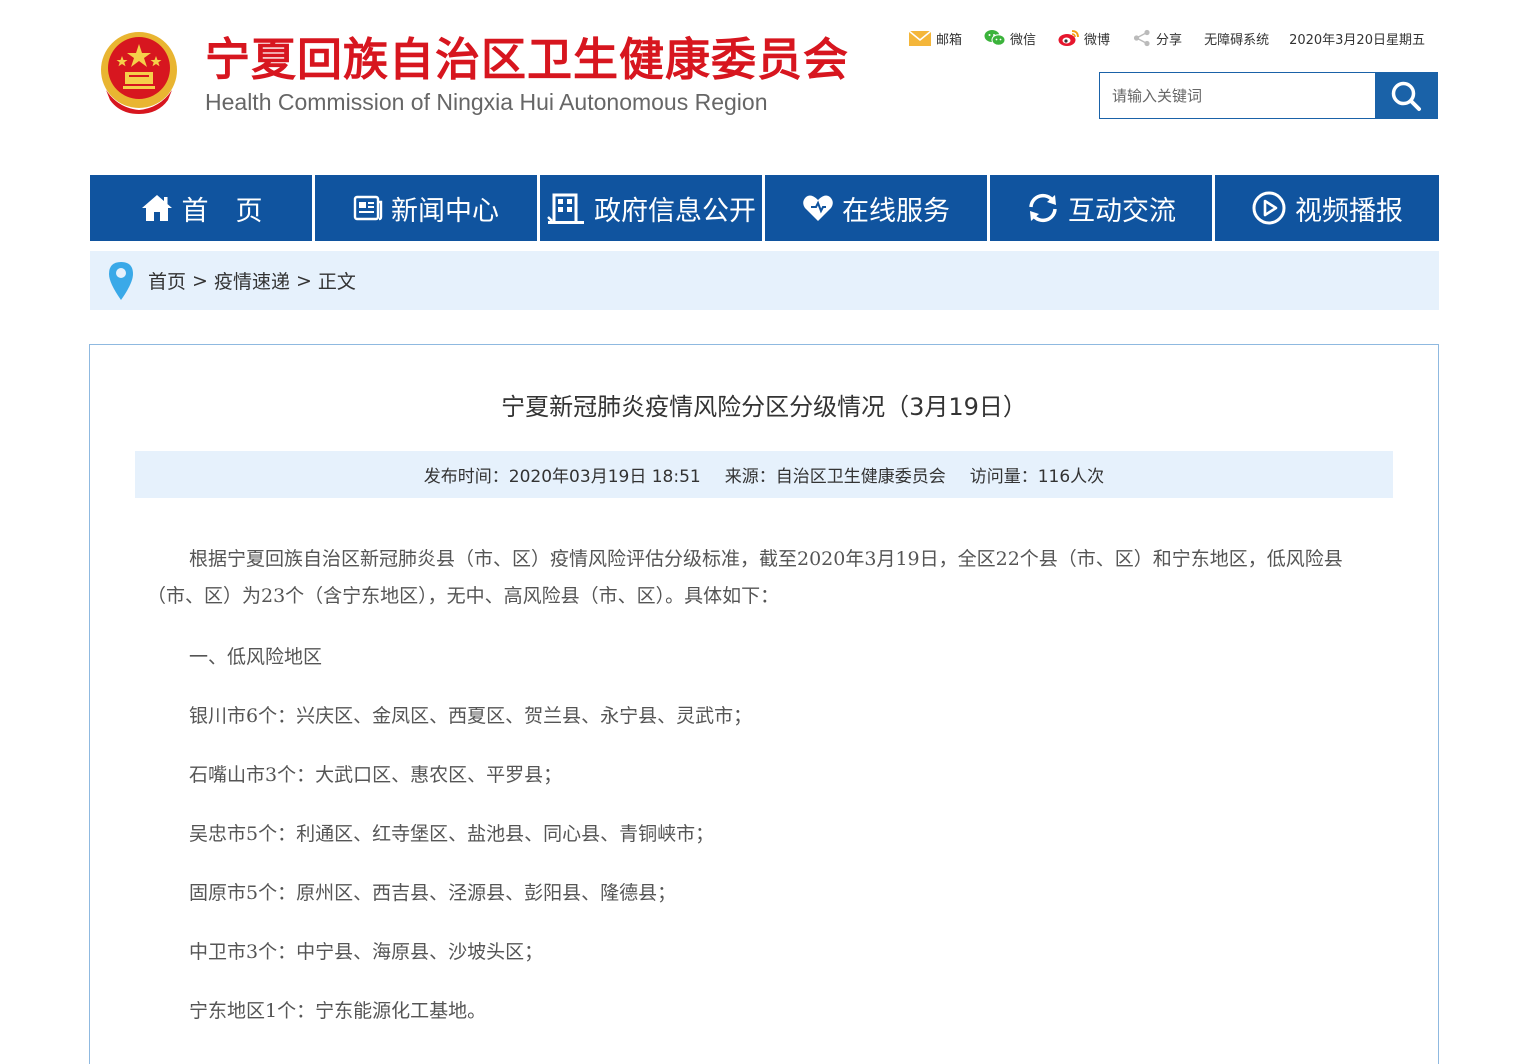 This screenshot has height=1064, width=1516. Describe the element at coordinates (336, 282) in the screenshot. I see `breadcrumb-current: 正文` at that location.